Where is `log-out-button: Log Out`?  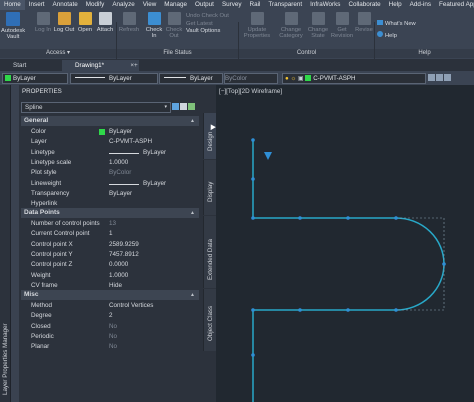 log-out-button: Log Out is located at coordinates (64, 22).